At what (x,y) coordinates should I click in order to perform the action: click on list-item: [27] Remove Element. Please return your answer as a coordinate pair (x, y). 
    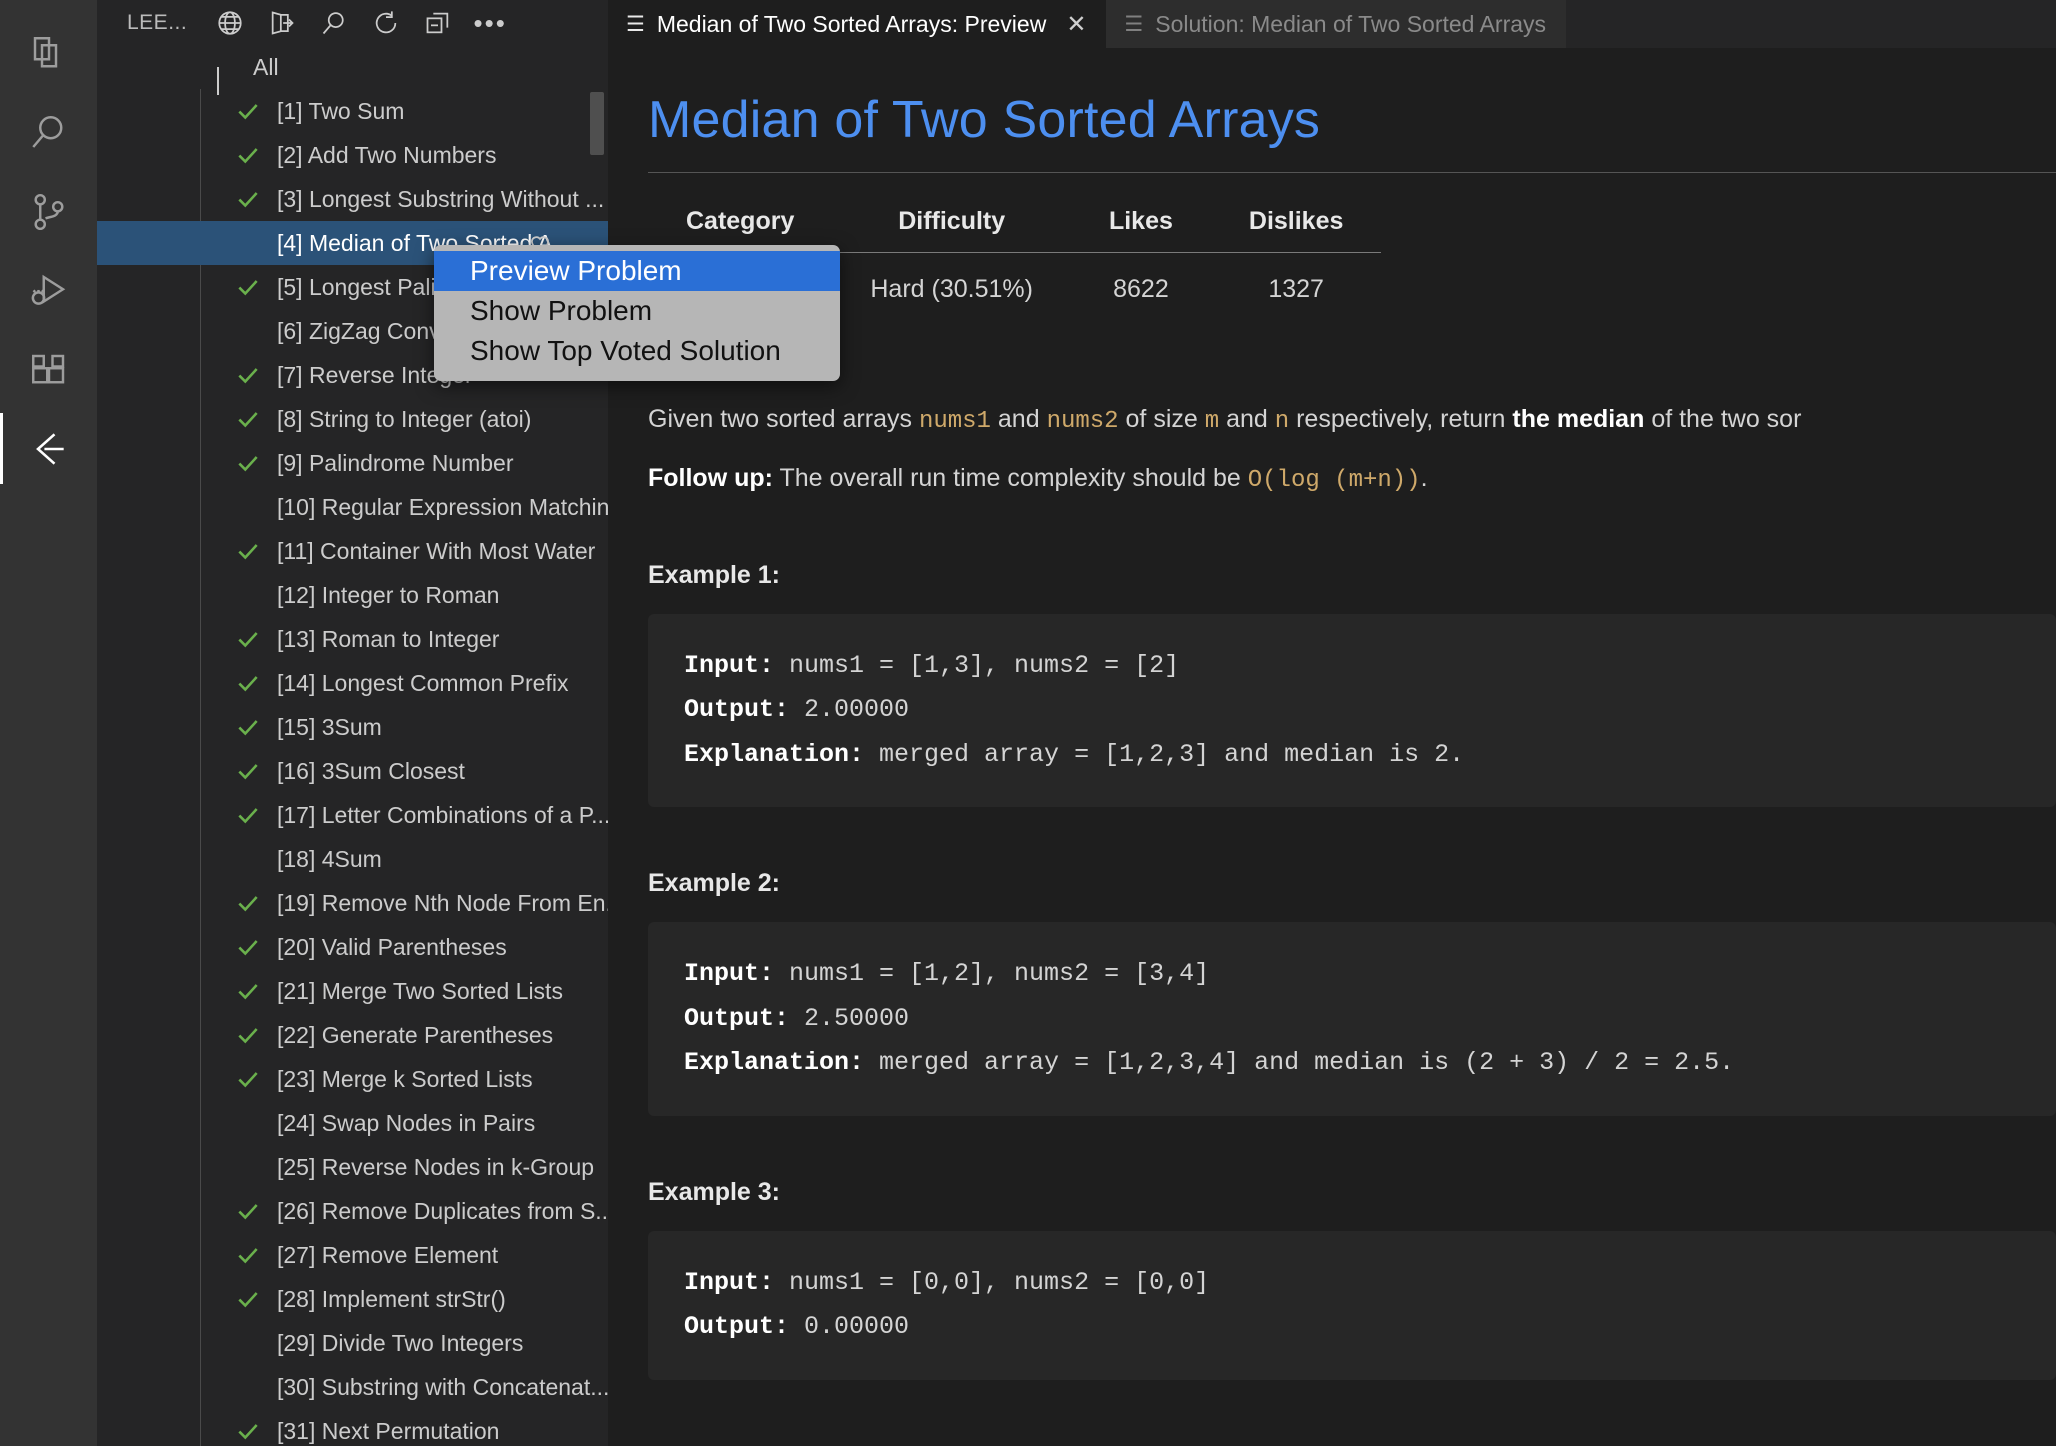
    Looking at the image, I should click on (352, 1255).